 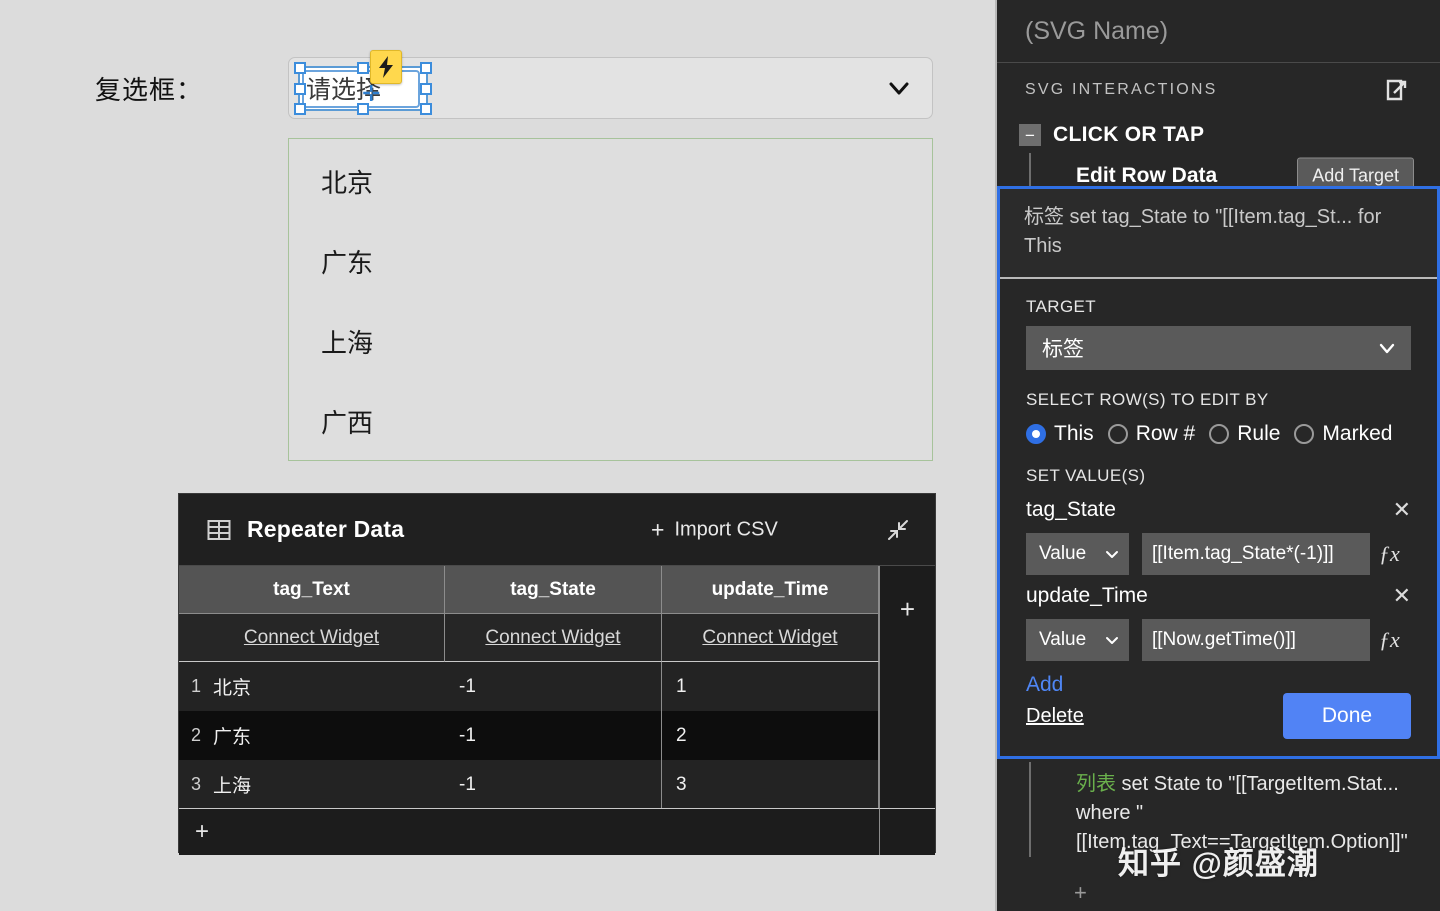 What do you see at coordinates (195, 784) in the screenshot?
I see `row-index: 3` at bounding box center [195, 784].